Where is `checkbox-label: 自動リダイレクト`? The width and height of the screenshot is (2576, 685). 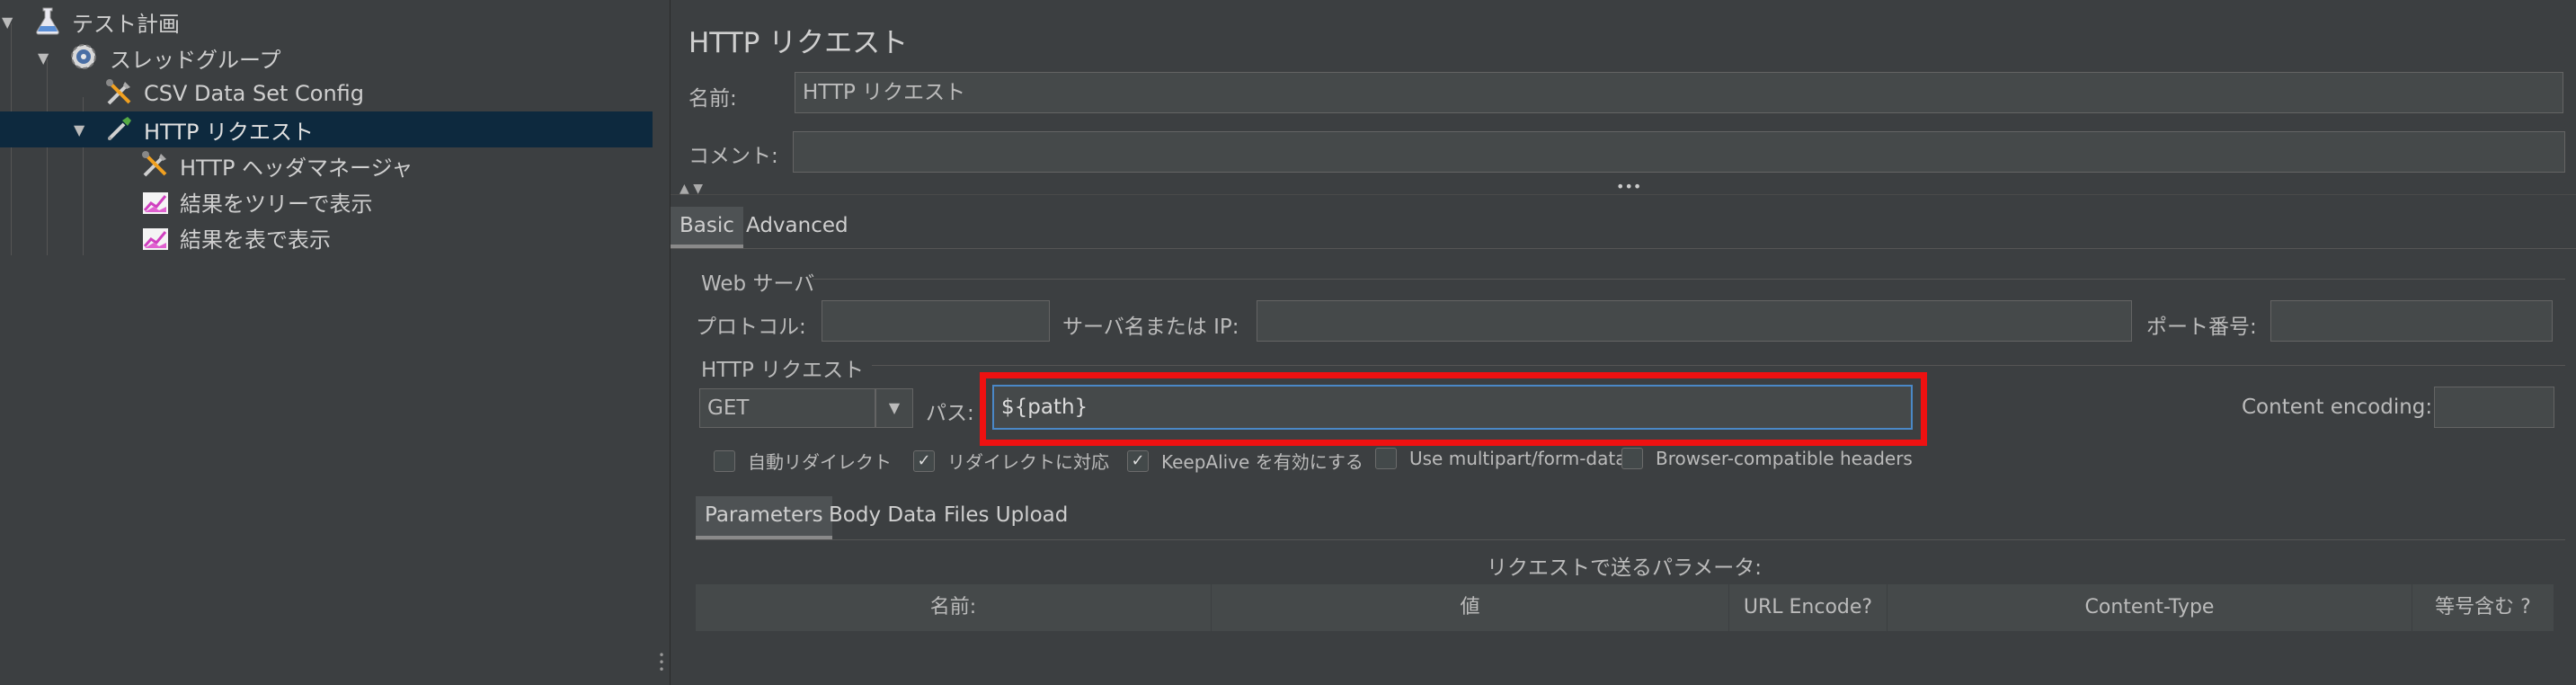 checkbox-label: 自動リダイレクト is located at coordinates (820, 462).